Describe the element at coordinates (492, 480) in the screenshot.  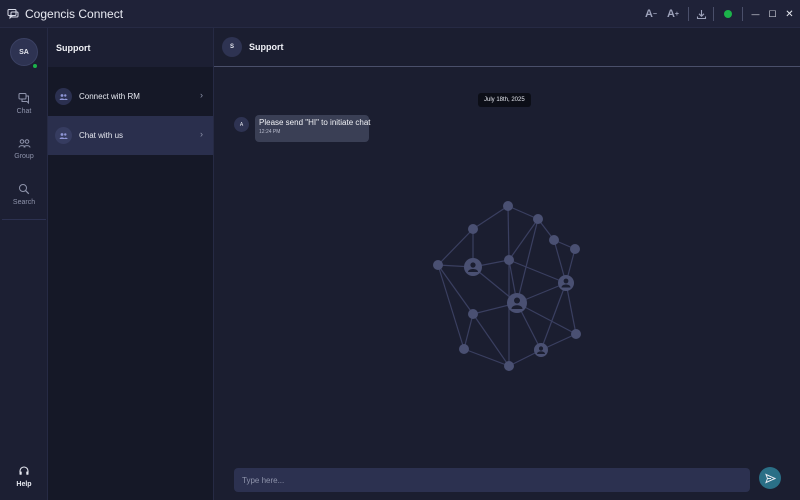
I see `message-input` at that location.